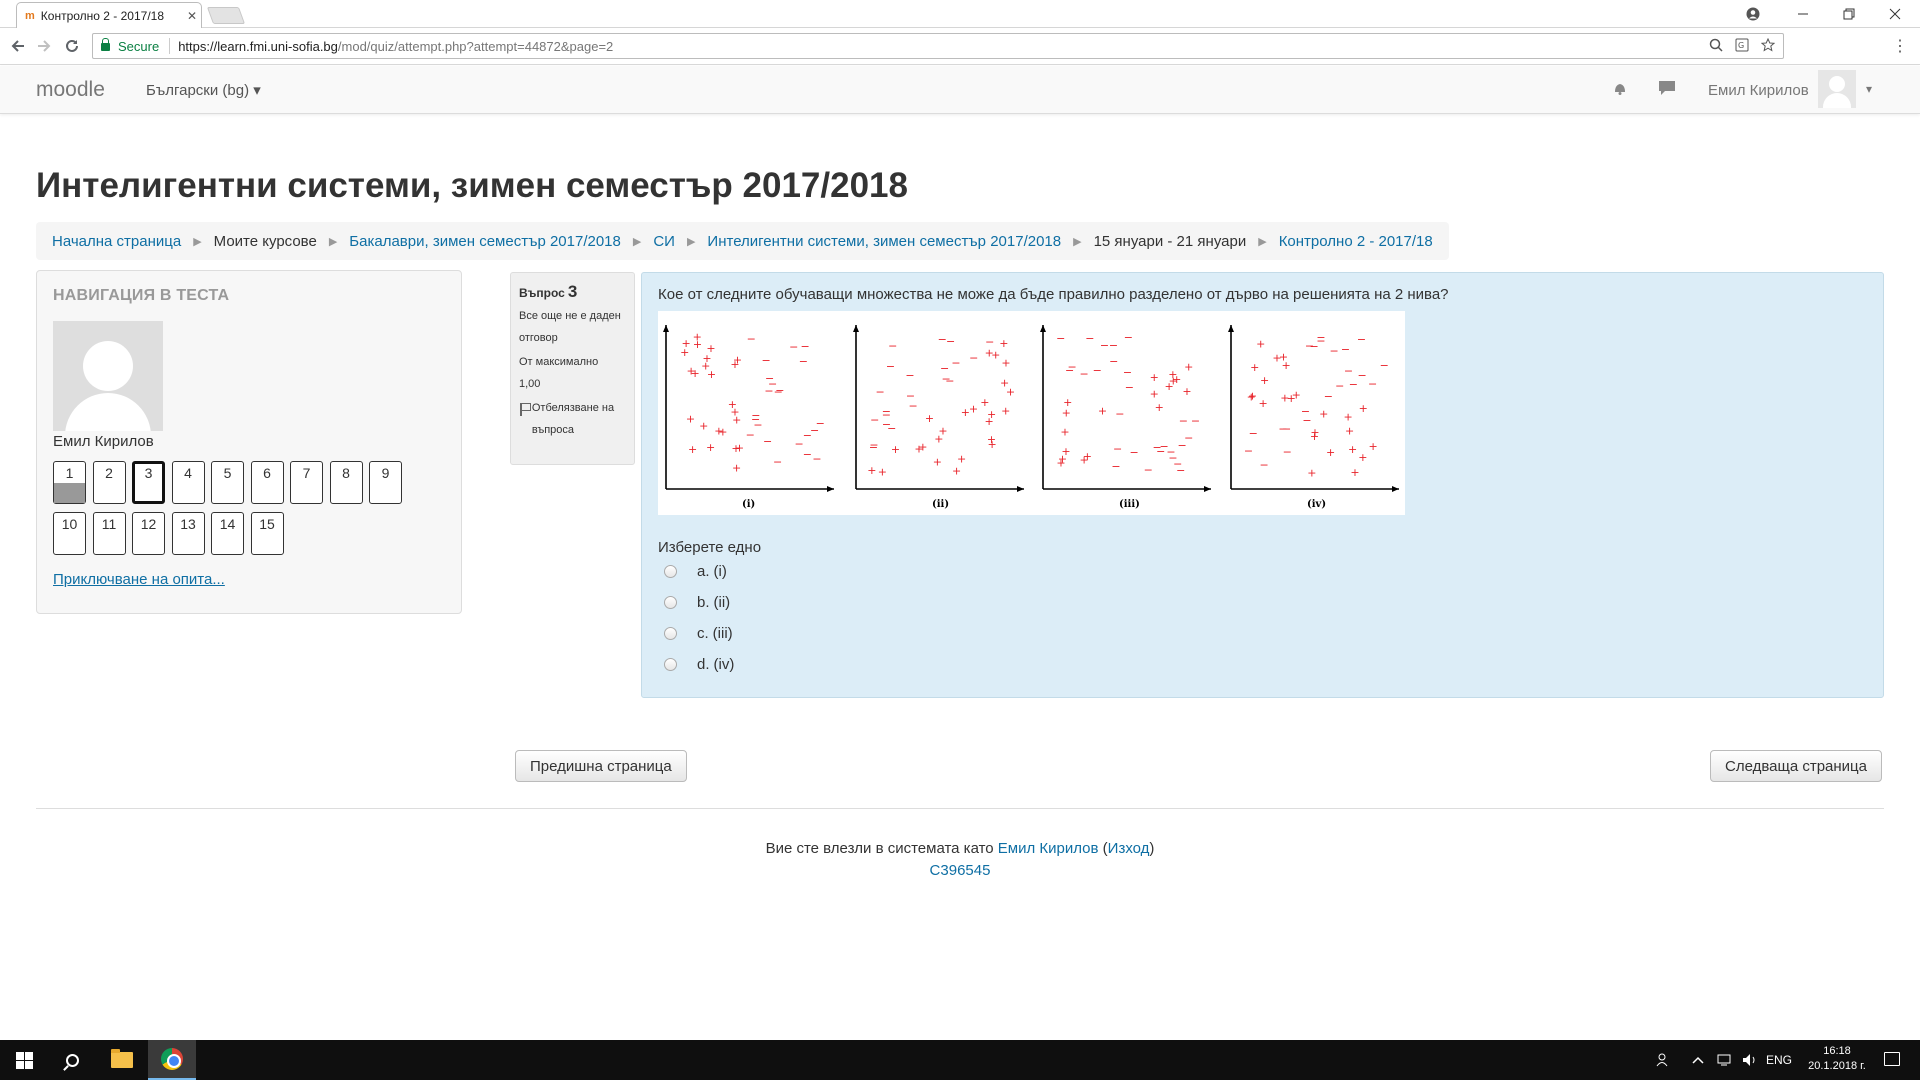 Image resolution: width=1920 pixels, height=1080 pixels. Describe the element at coordinates (306, 482) in the screenshot. I see `question-nav-button-7: 7` at that location.